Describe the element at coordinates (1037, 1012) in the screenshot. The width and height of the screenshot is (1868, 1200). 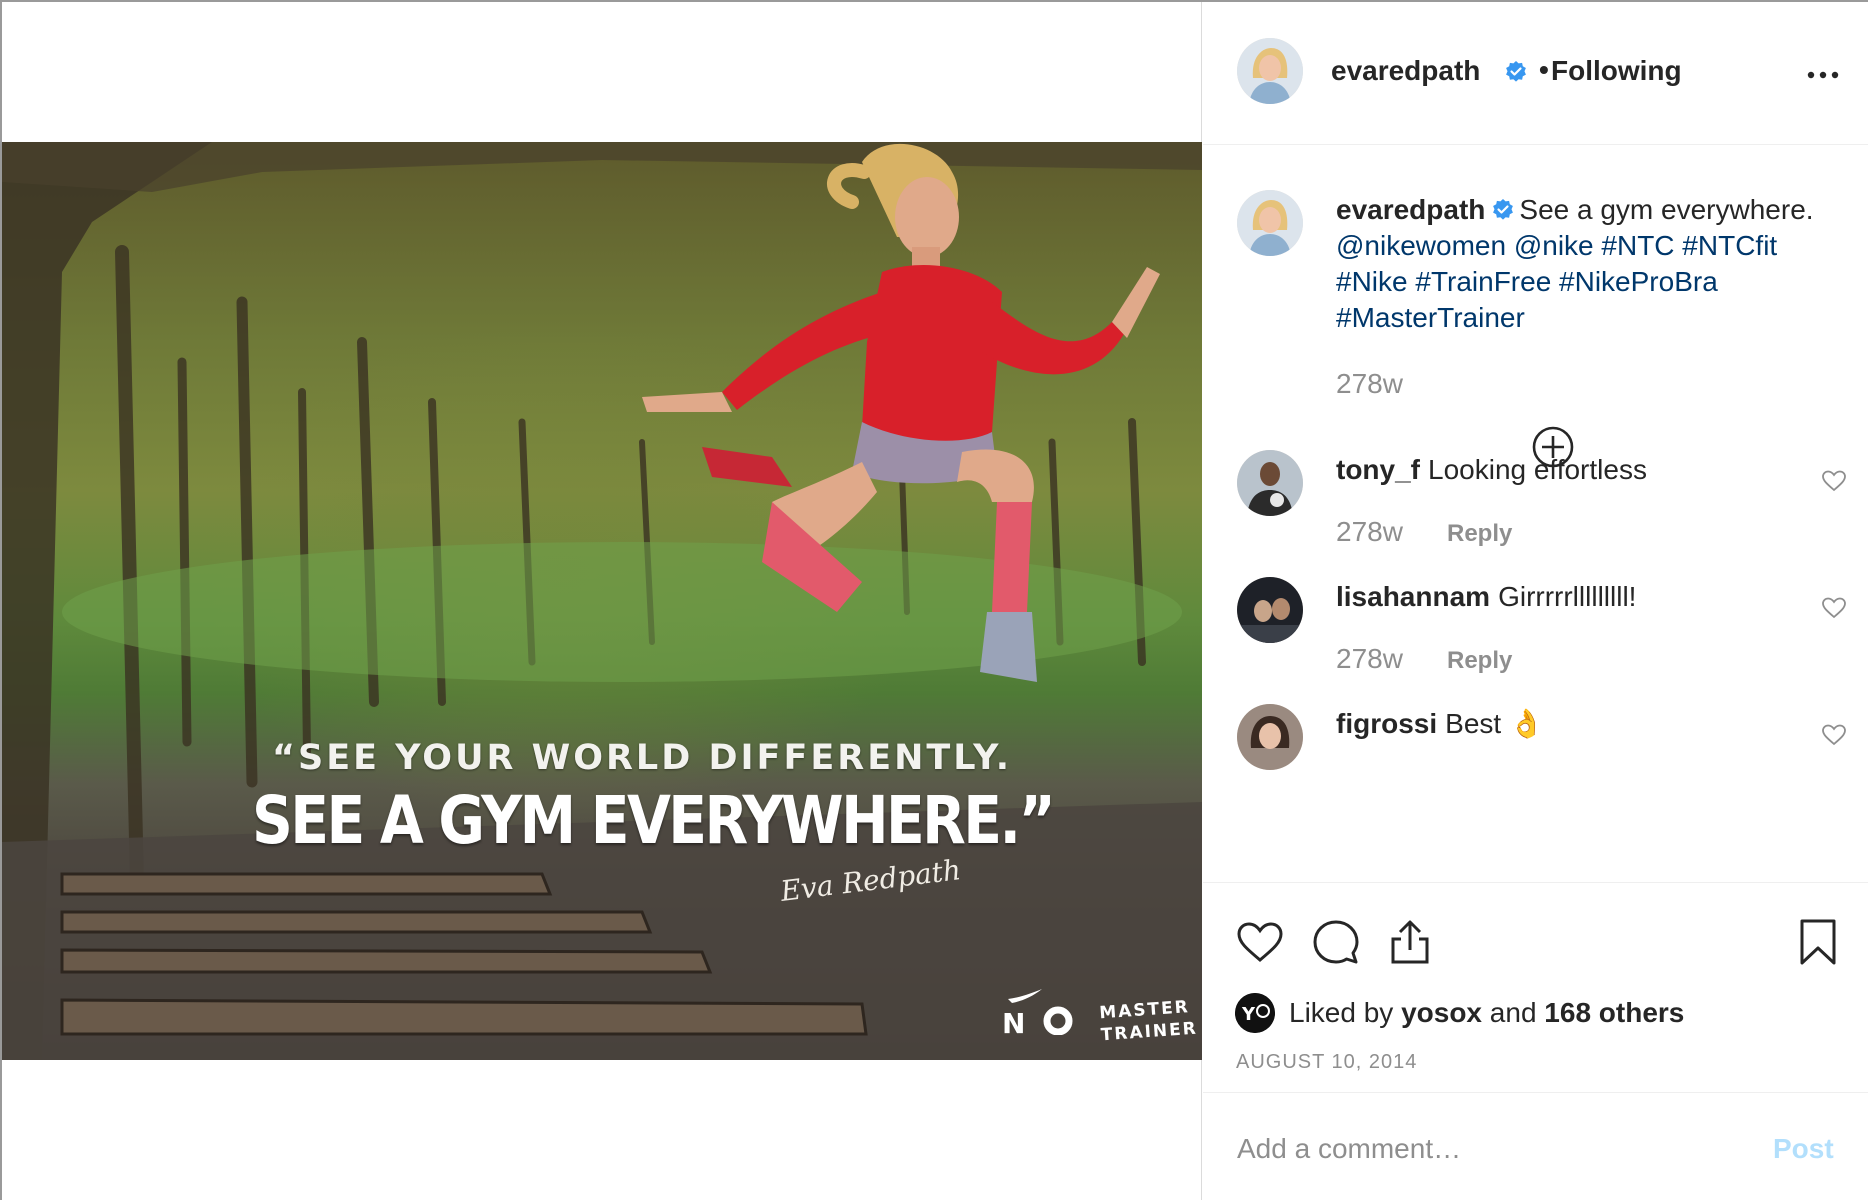
I see `nike-swoosh-ntc-logo-icon: N` at that location.